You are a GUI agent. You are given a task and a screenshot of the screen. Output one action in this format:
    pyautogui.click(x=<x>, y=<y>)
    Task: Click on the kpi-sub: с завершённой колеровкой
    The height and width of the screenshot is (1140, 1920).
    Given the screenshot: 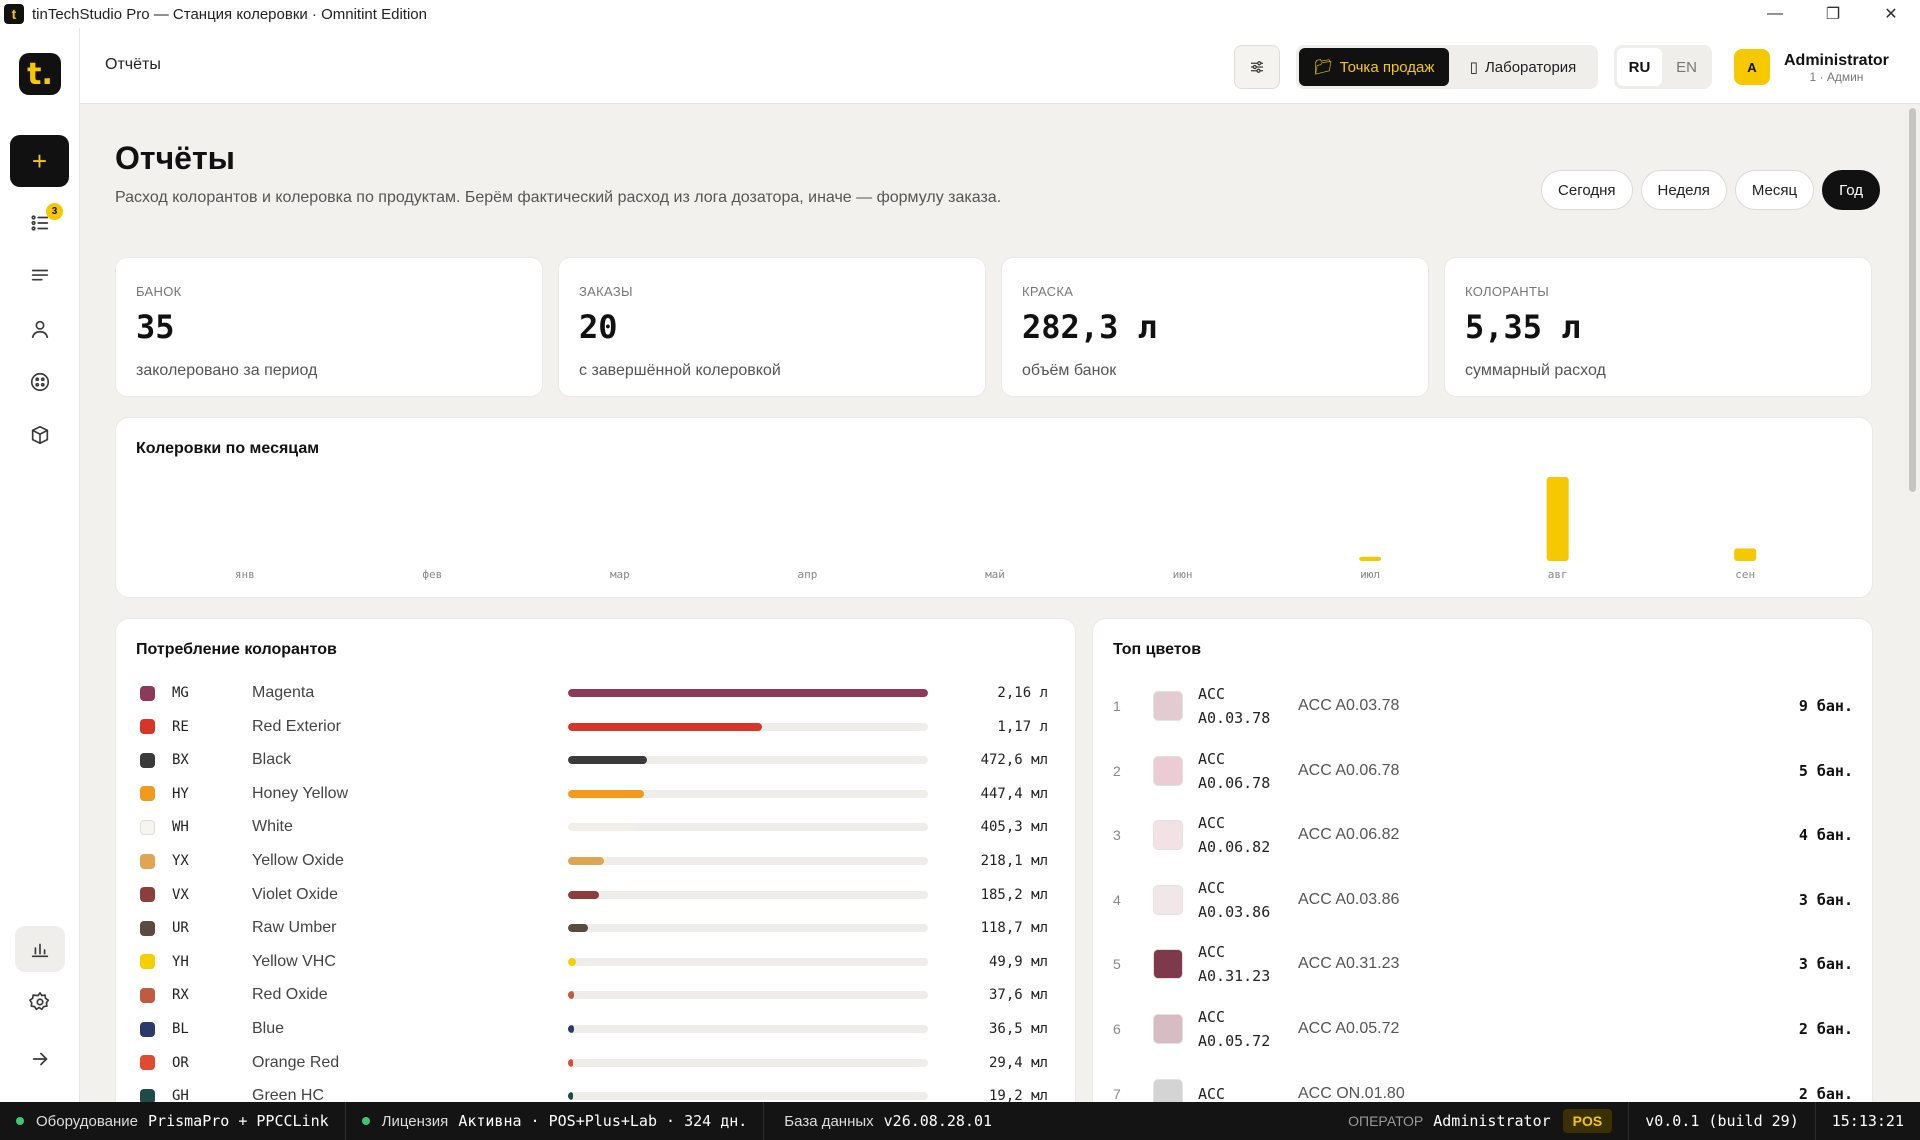 What is the action you would take?
    pyautogui.click(x=680, y=370)
    